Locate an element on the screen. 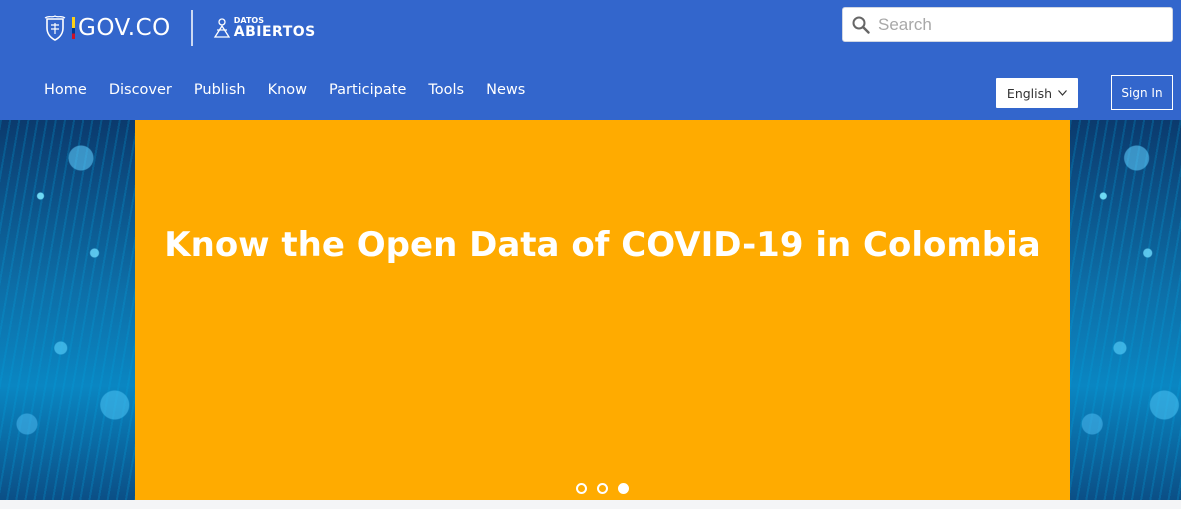 This screenshot has height=509, width=1181. language-selected-label: English is located at coordinates (1029, 93).